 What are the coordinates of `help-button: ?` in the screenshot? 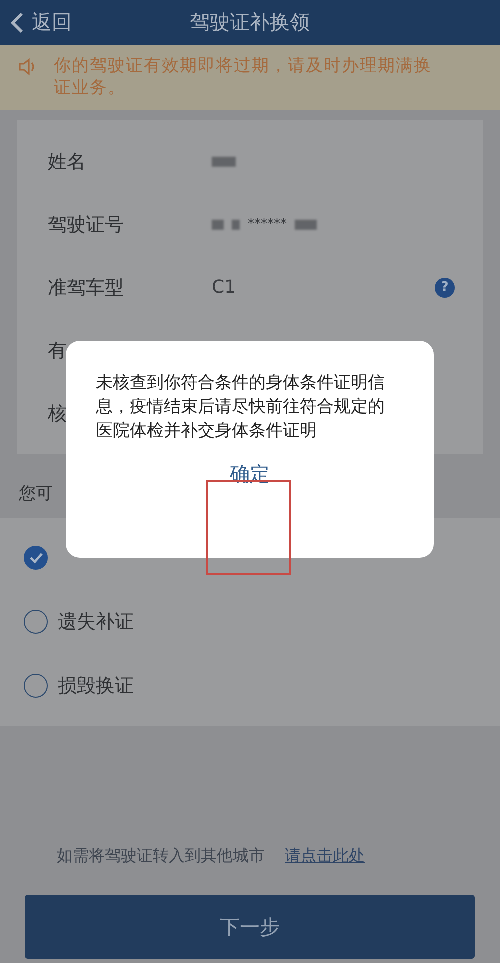 It's located at (445, 288).